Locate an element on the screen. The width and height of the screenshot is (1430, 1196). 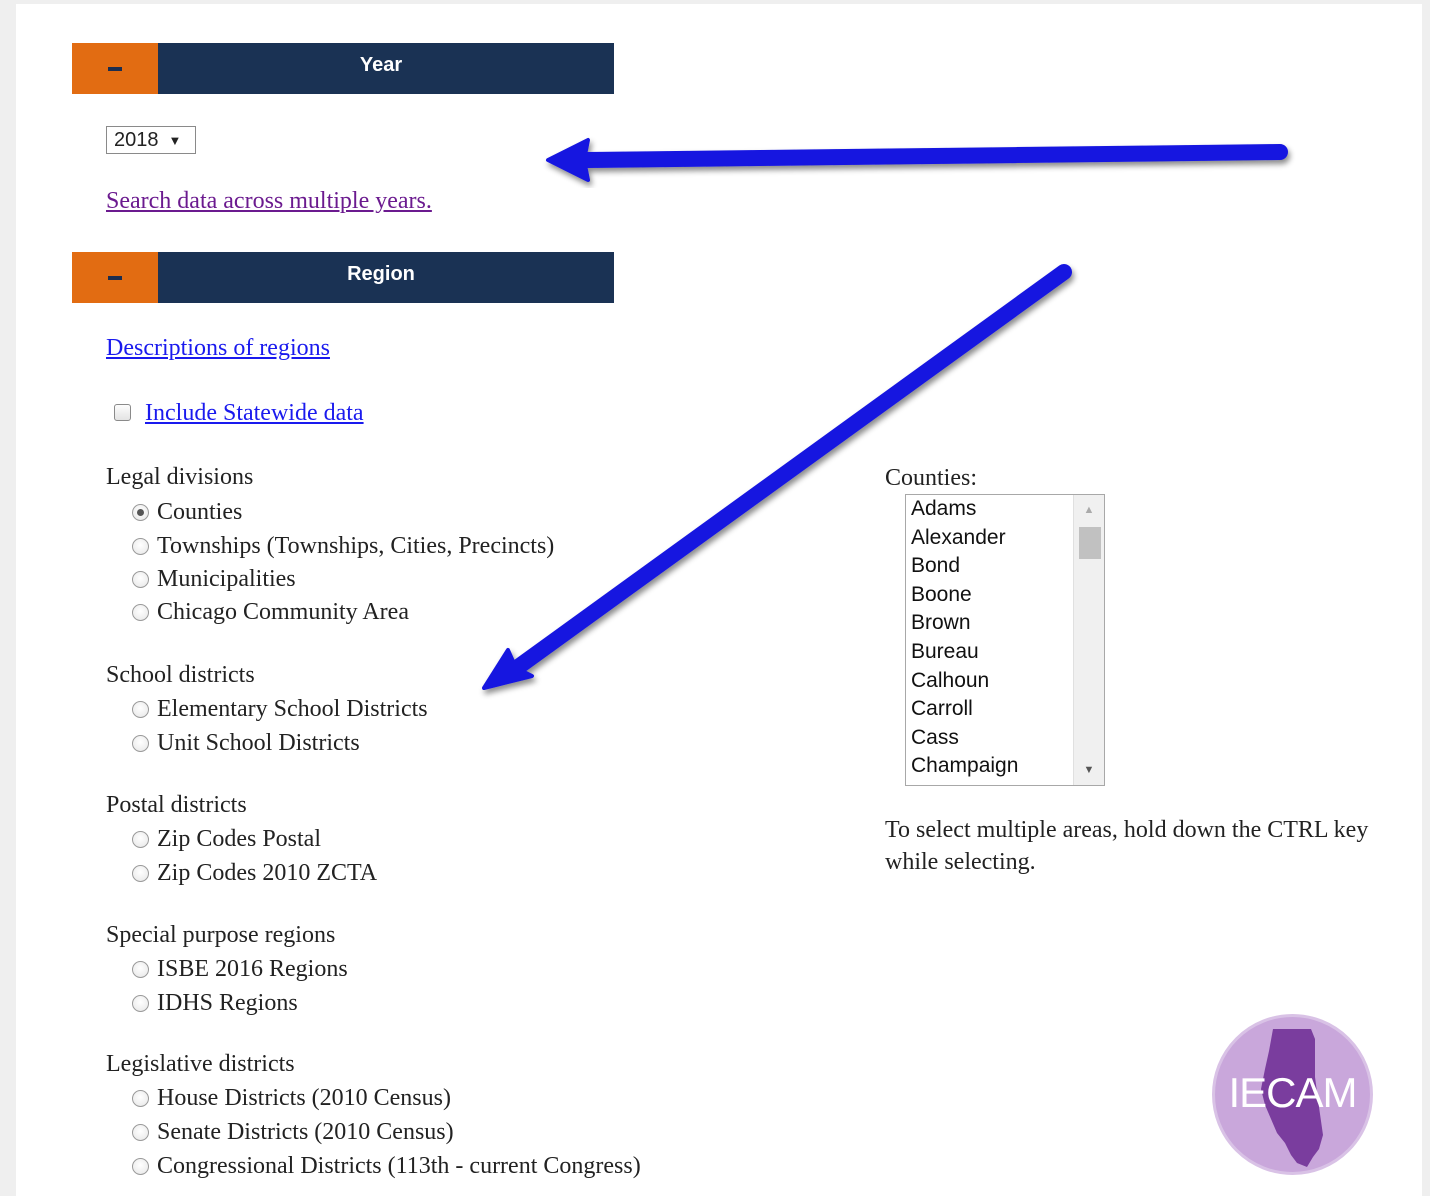
statewide-data-link: Include Statewide data is located at coordinates (254, 413).